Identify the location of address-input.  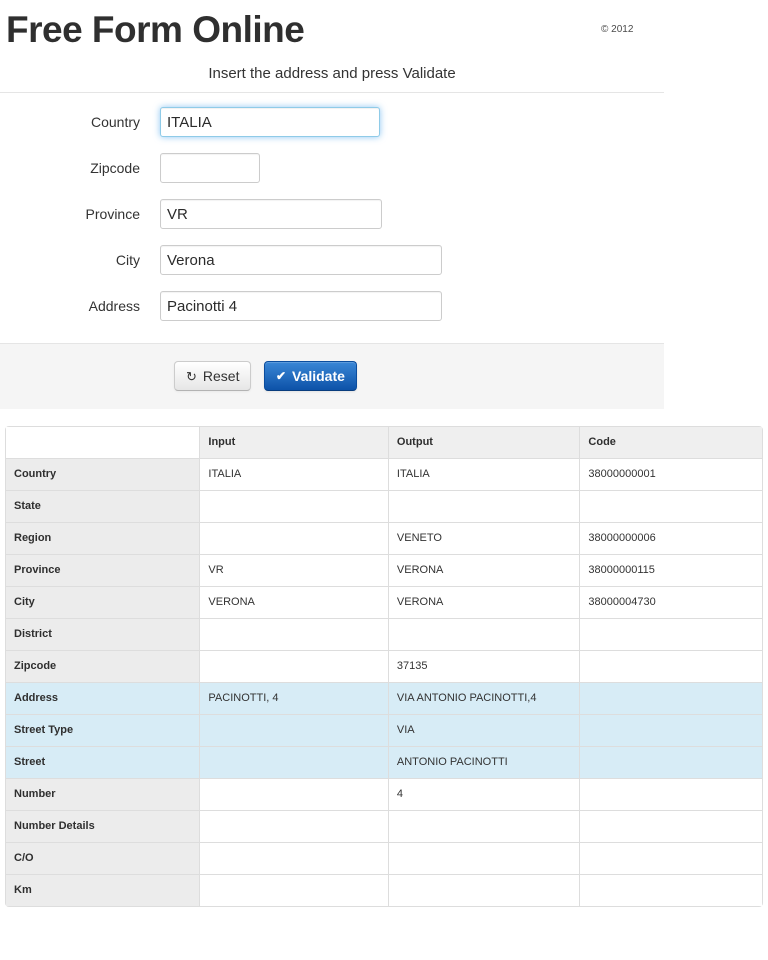
(301, 306).